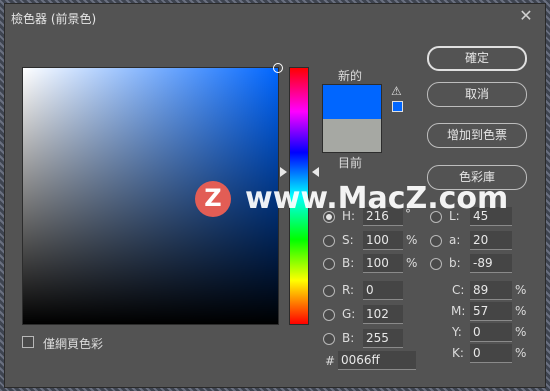 The height and width of the screenshot is (391, 550). I want to click on watermark-text: www.MacZ.com, so click(377, 198).